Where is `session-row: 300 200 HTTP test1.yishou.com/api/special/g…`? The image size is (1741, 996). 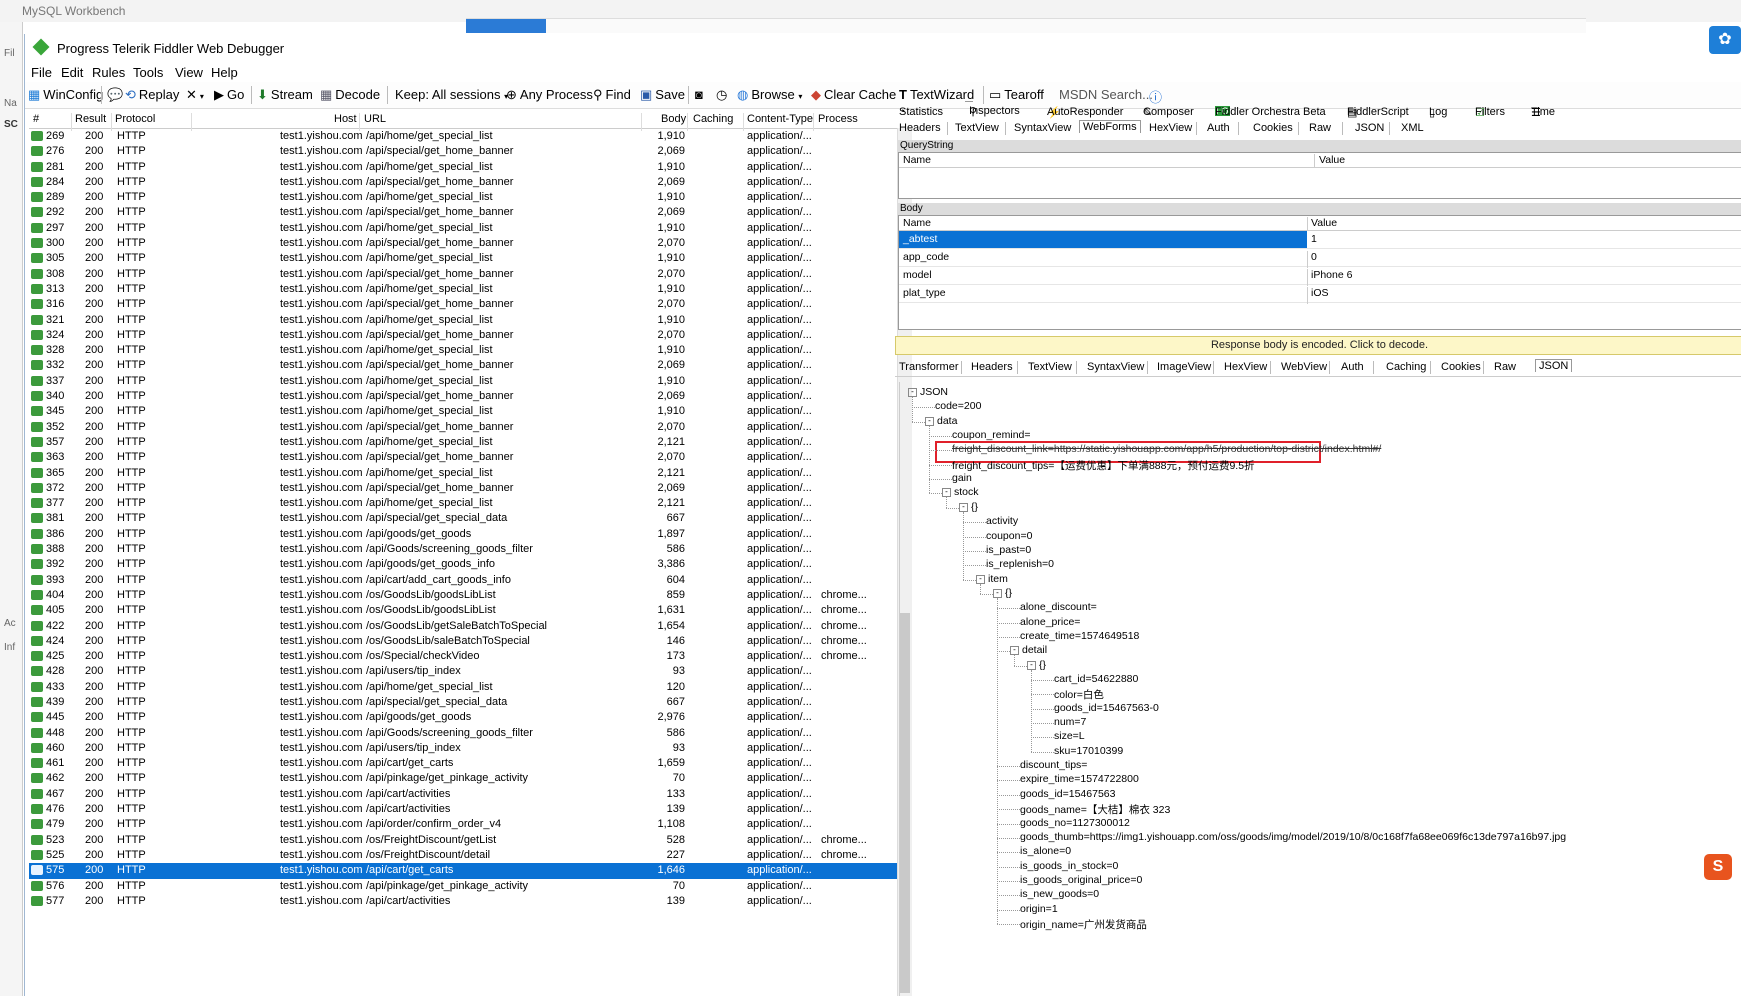 session-row: 300 200 HTTP test1.yishou.com/api/special/g… is located at coordinates (463, 243).